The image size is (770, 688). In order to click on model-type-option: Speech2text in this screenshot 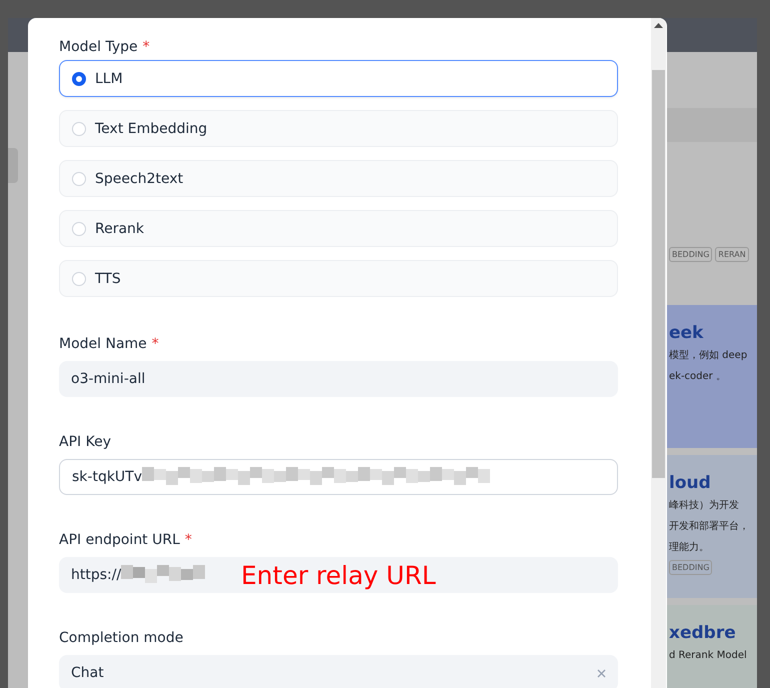, I will do `click(338, 178)`.